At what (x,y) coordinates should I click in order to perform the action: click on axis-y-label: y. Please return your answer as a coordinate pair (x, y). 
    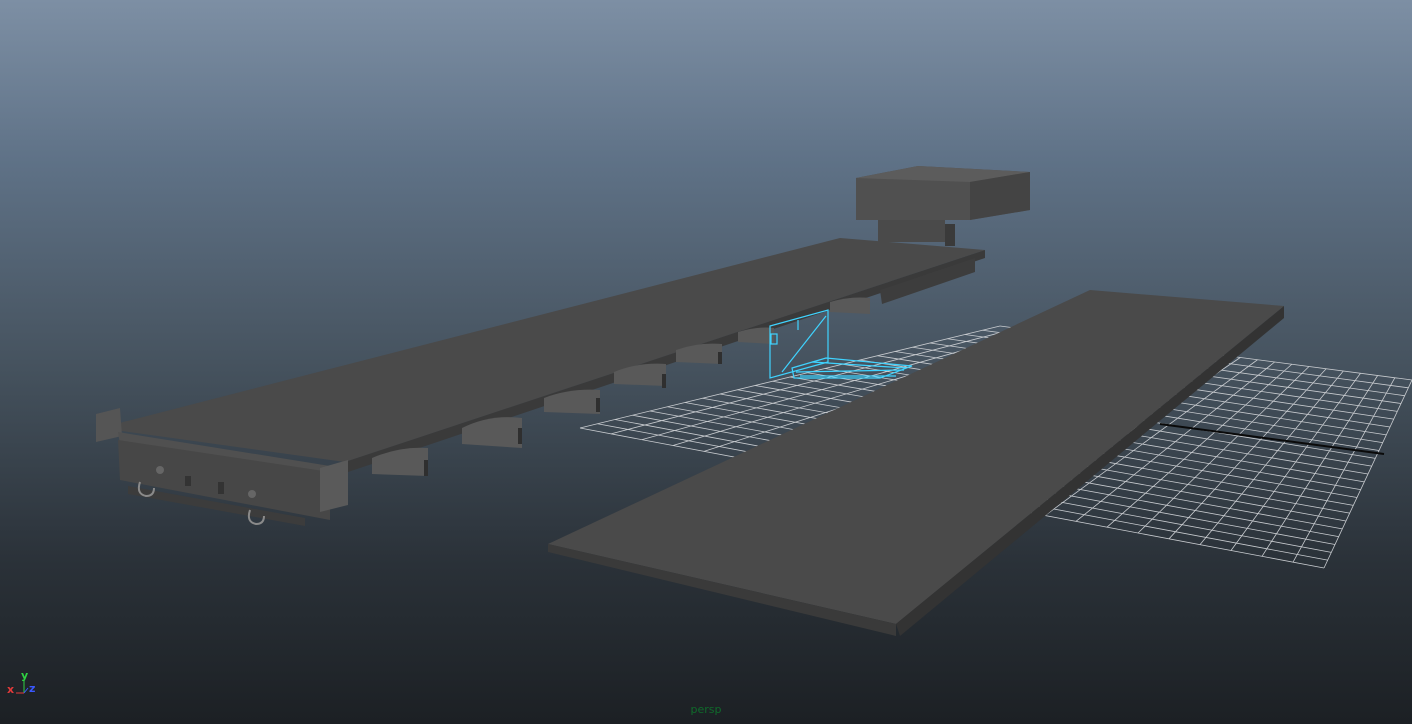
    Looking at the image, I should click on (25, 675).